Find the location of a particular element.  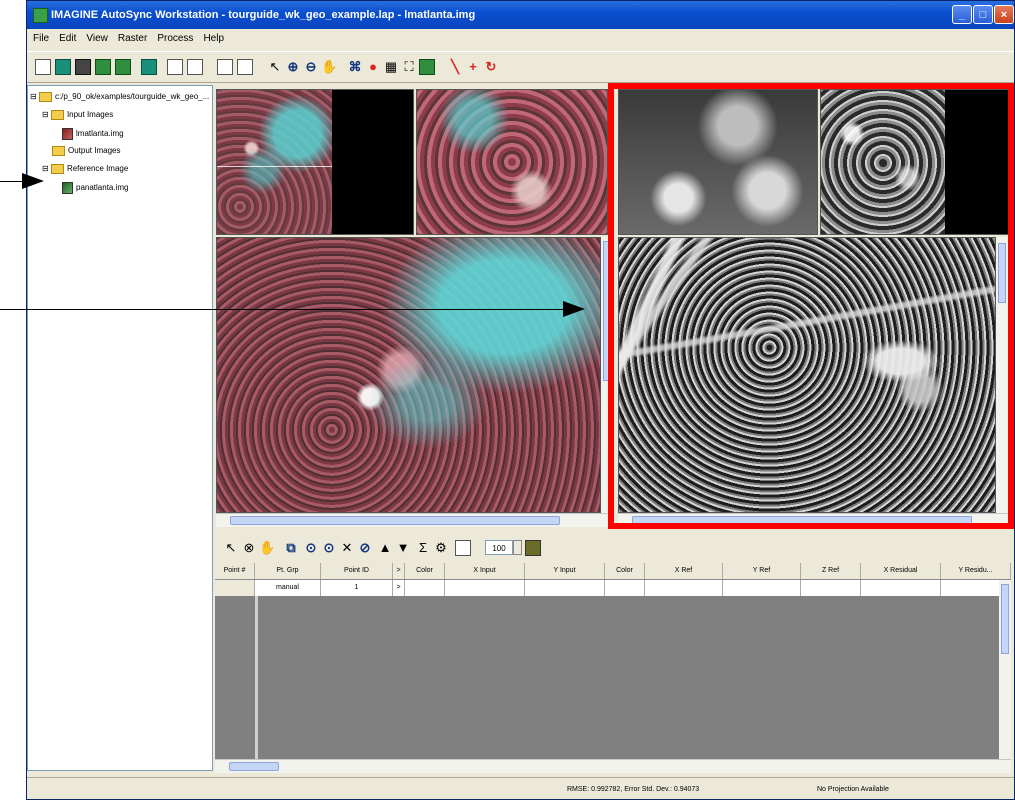

table-vertical-scrollbar is located at coordinates (1005, 669).